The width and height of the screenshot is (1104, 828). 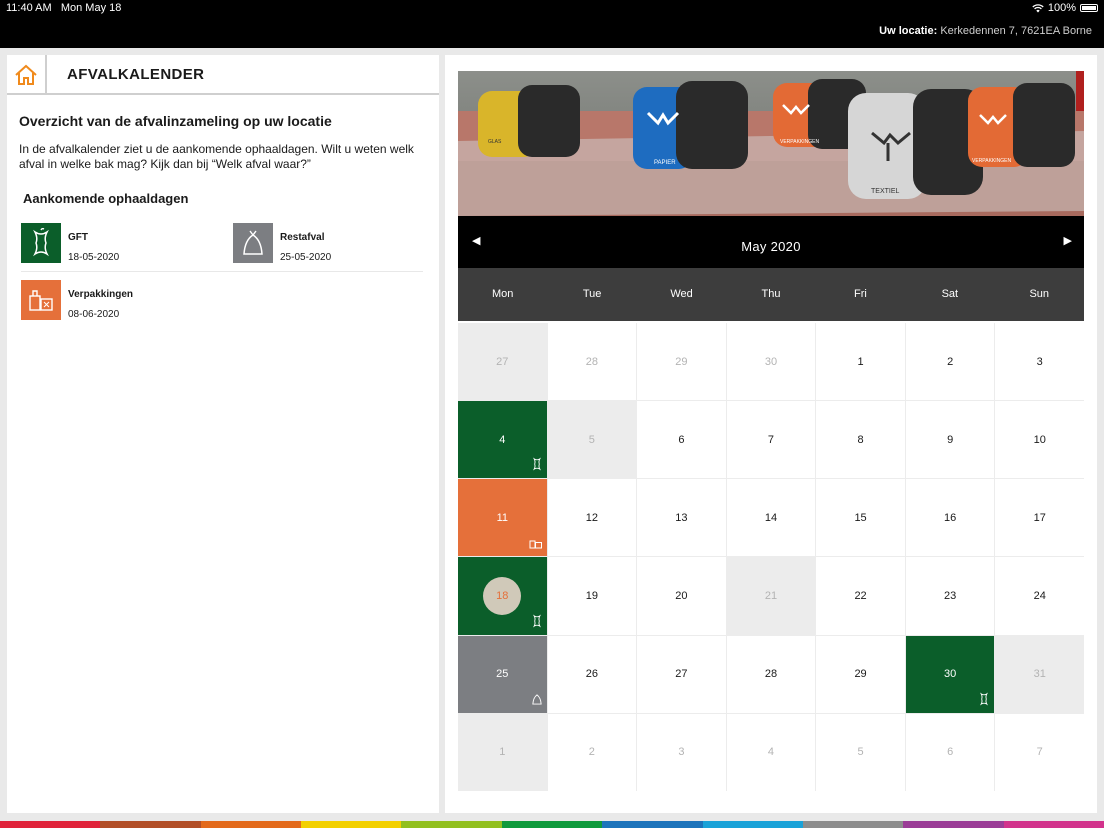 What do you see at coordinates (885, 191) in the screenshot?
I see `photo-label: TEXTIEL` at bounding box center [885, 191].